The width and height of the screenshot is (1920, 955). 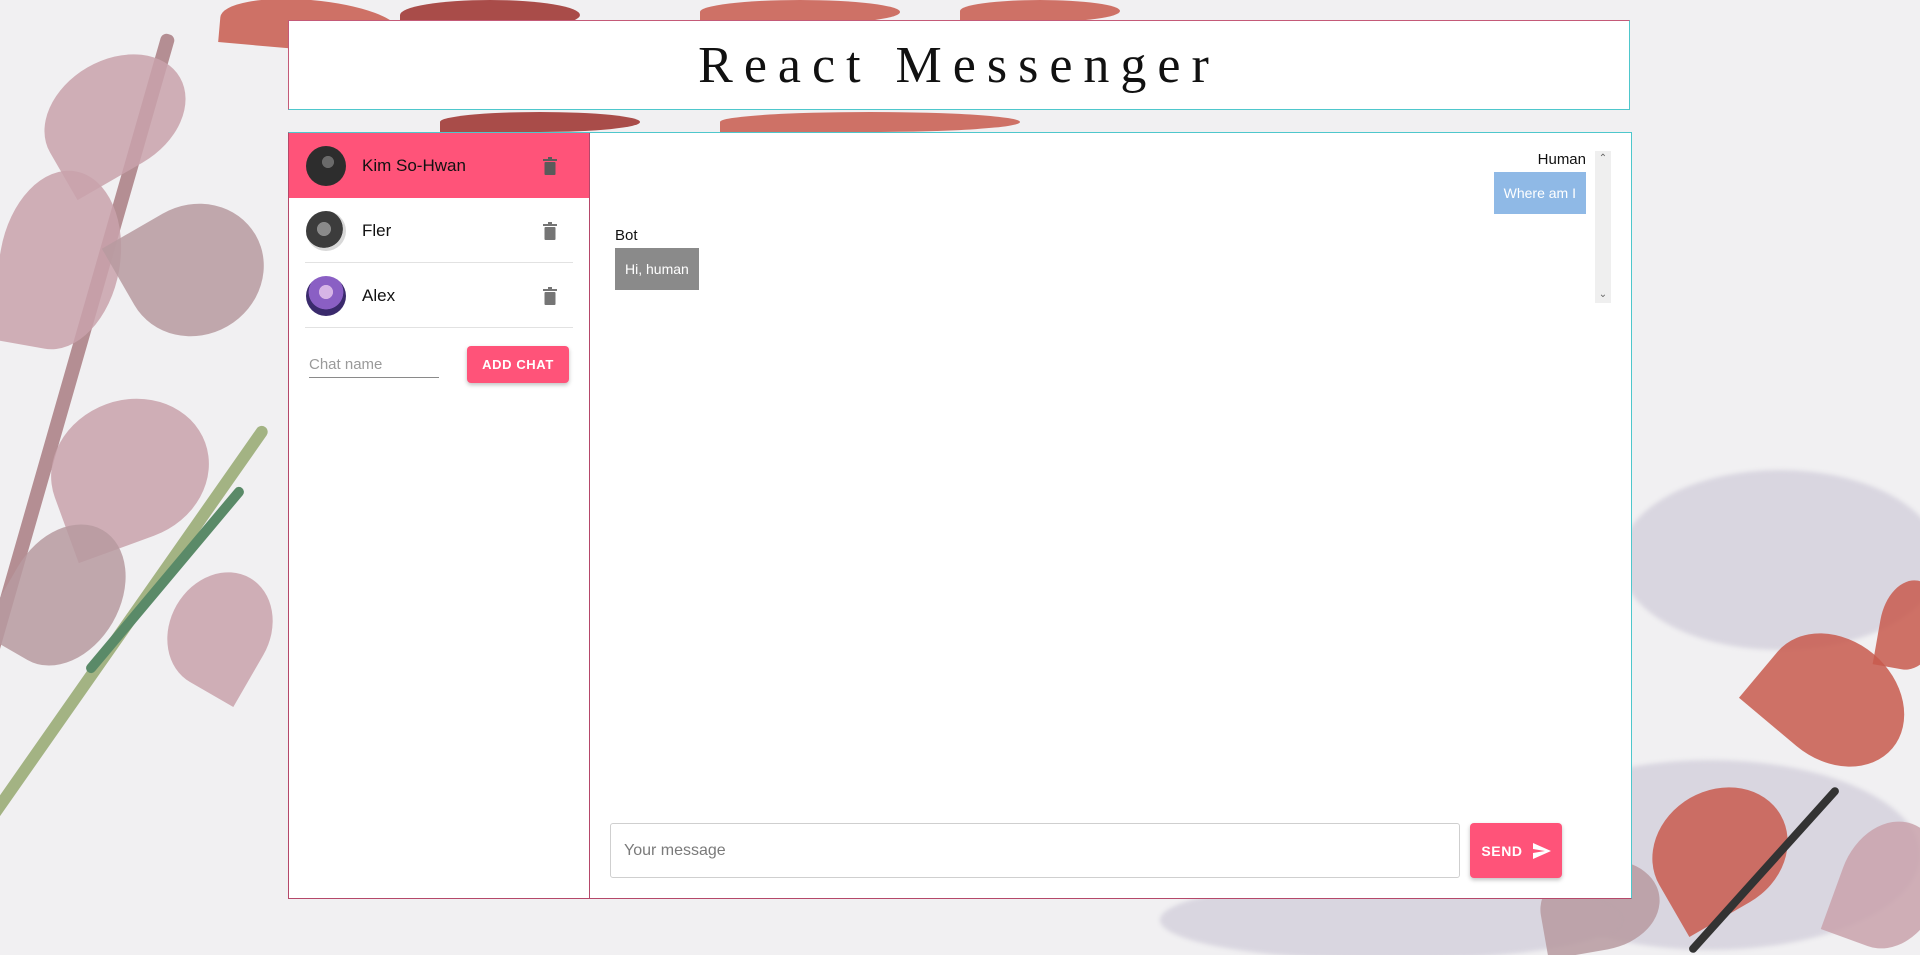 I want to click on message-human: Human Where am I, so click(x=1539, y=182).